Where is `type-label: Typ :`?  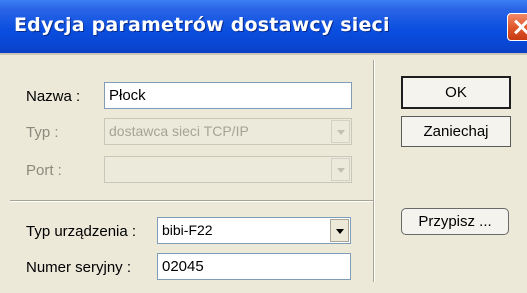 type-label: Typ : is located at coordinates (42, 132).